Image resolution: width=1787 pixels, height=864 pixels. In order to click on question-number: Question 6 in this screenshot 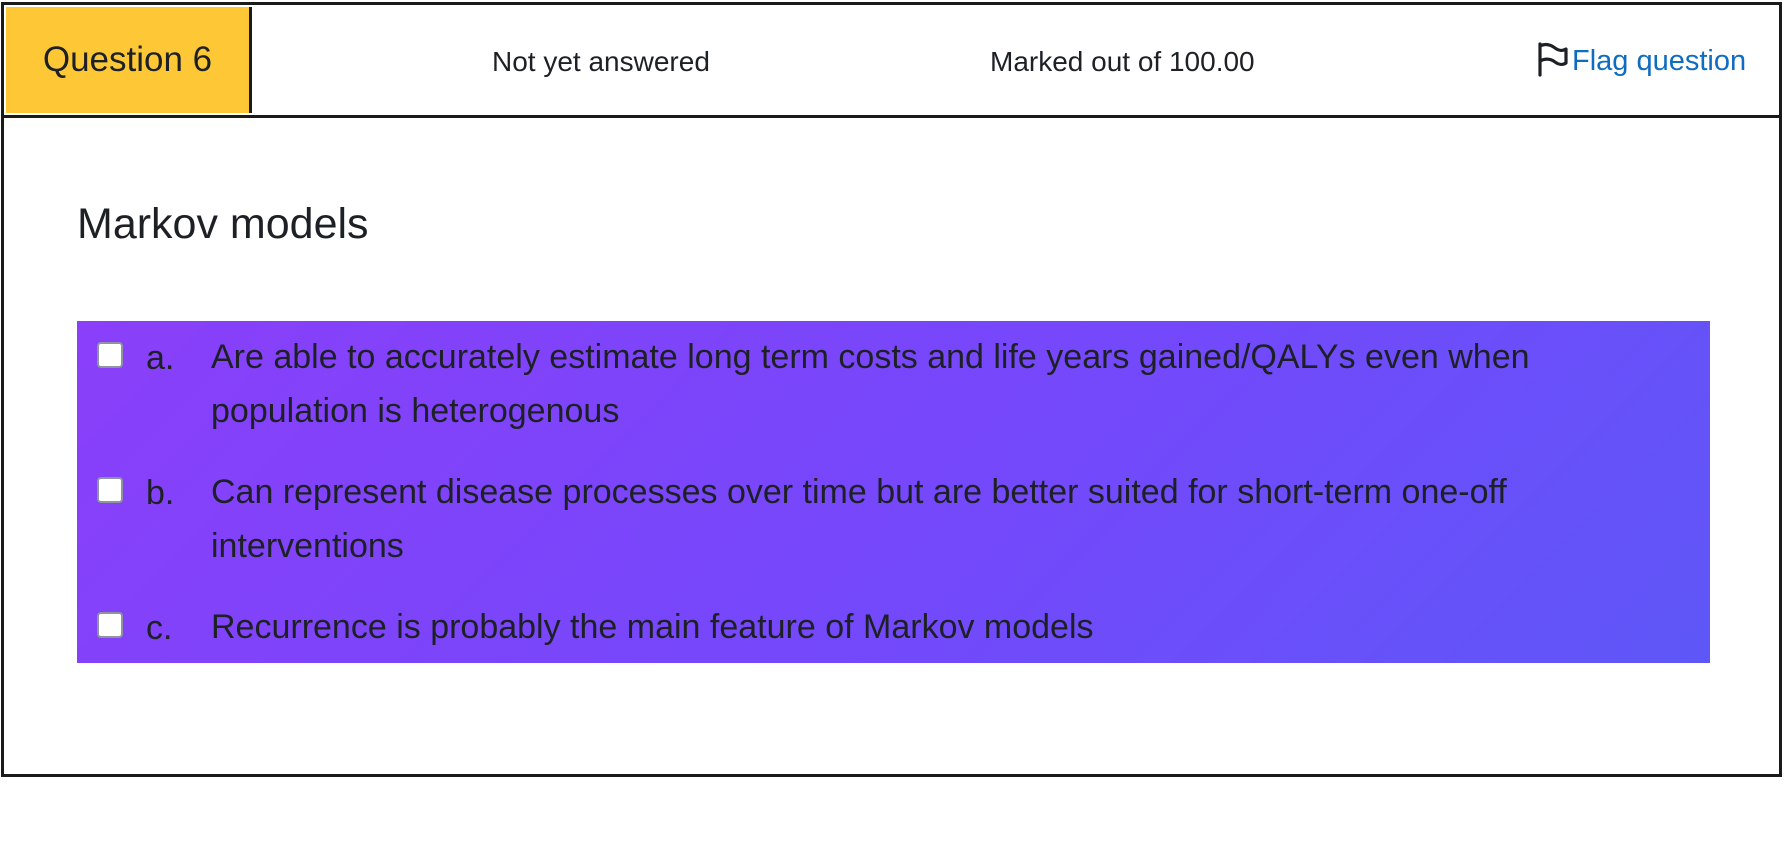, I will do `click(129, 60)`.